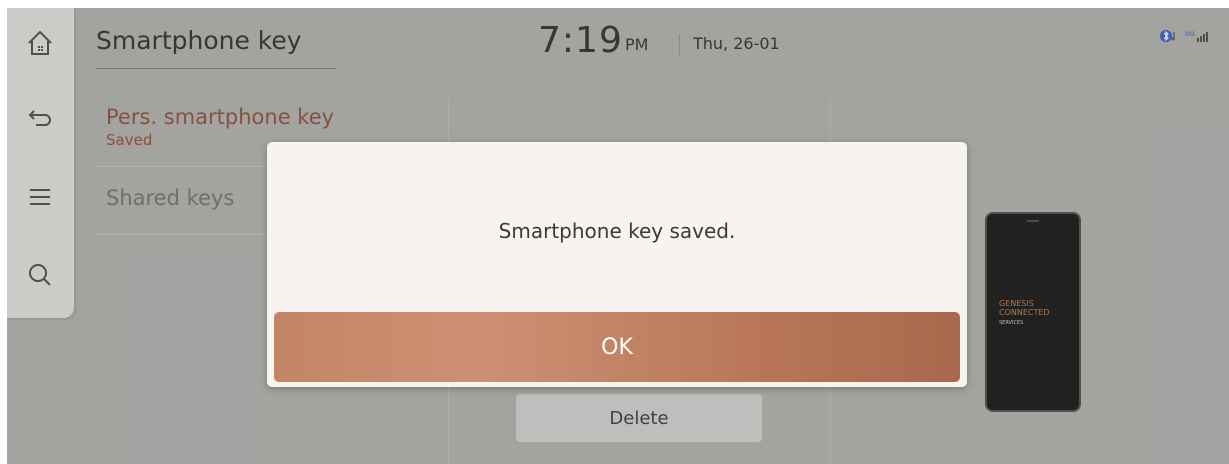  Describe the element at coordinates (617, 231) in the screenshot. I see `dialog-message: Smartphone key saved.` at that location.